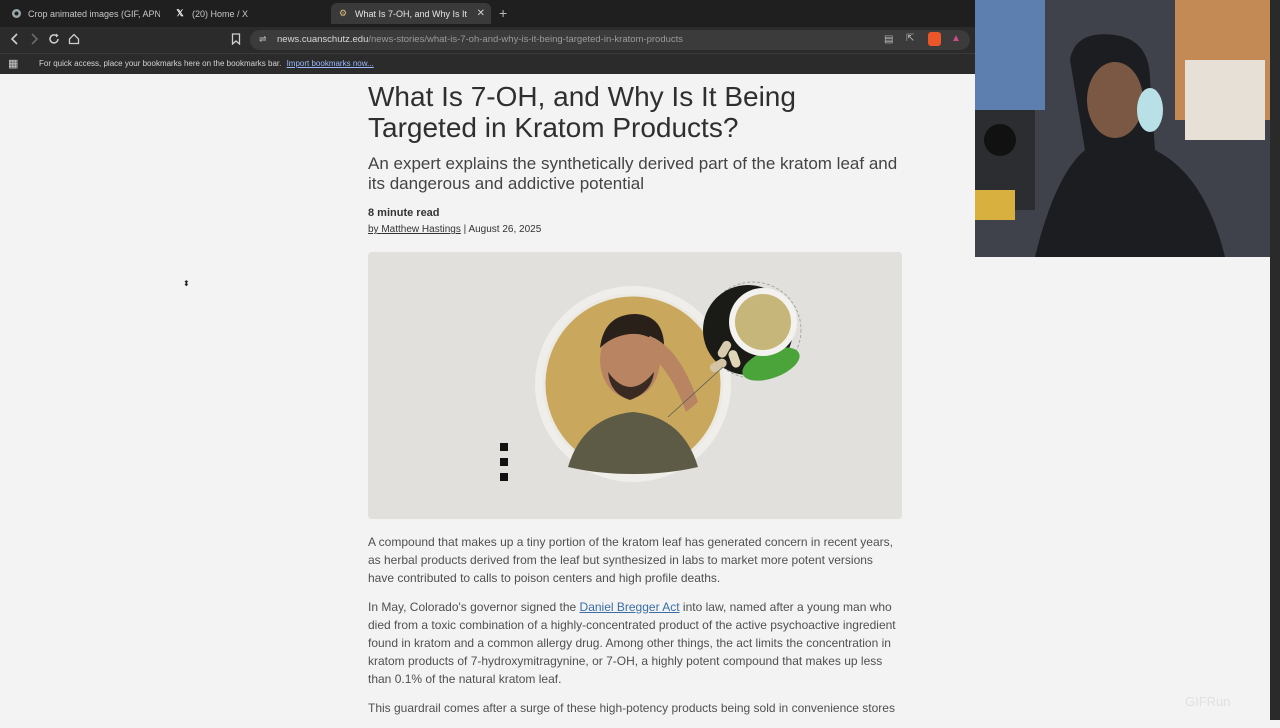  What do you see at coordinates (343, 13) in the screenshot?
I see `cu-icon: ⚙` at bounding box center [343, 13].